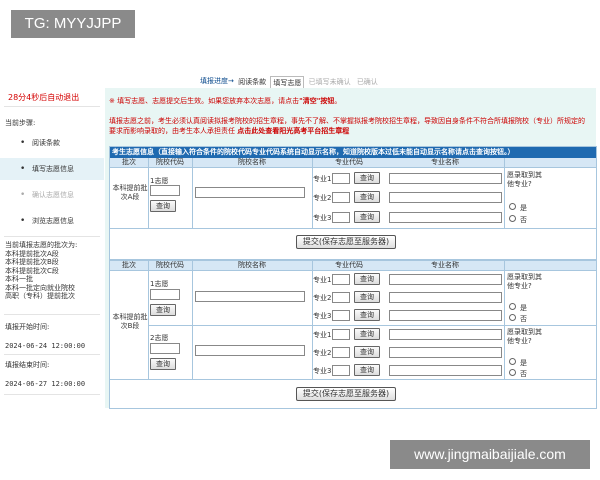 The height and width of the screenshot is (480, 600). What do you see at coordinates (20, 123) in the screenshot?
I see `steps-title: 当前步骤:` at bounding box center [20, 123].